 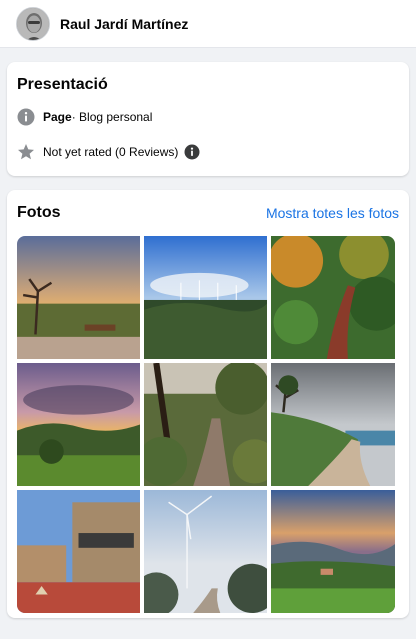 I want to click on intro-title: Presentació, so click(x=62, y=84).